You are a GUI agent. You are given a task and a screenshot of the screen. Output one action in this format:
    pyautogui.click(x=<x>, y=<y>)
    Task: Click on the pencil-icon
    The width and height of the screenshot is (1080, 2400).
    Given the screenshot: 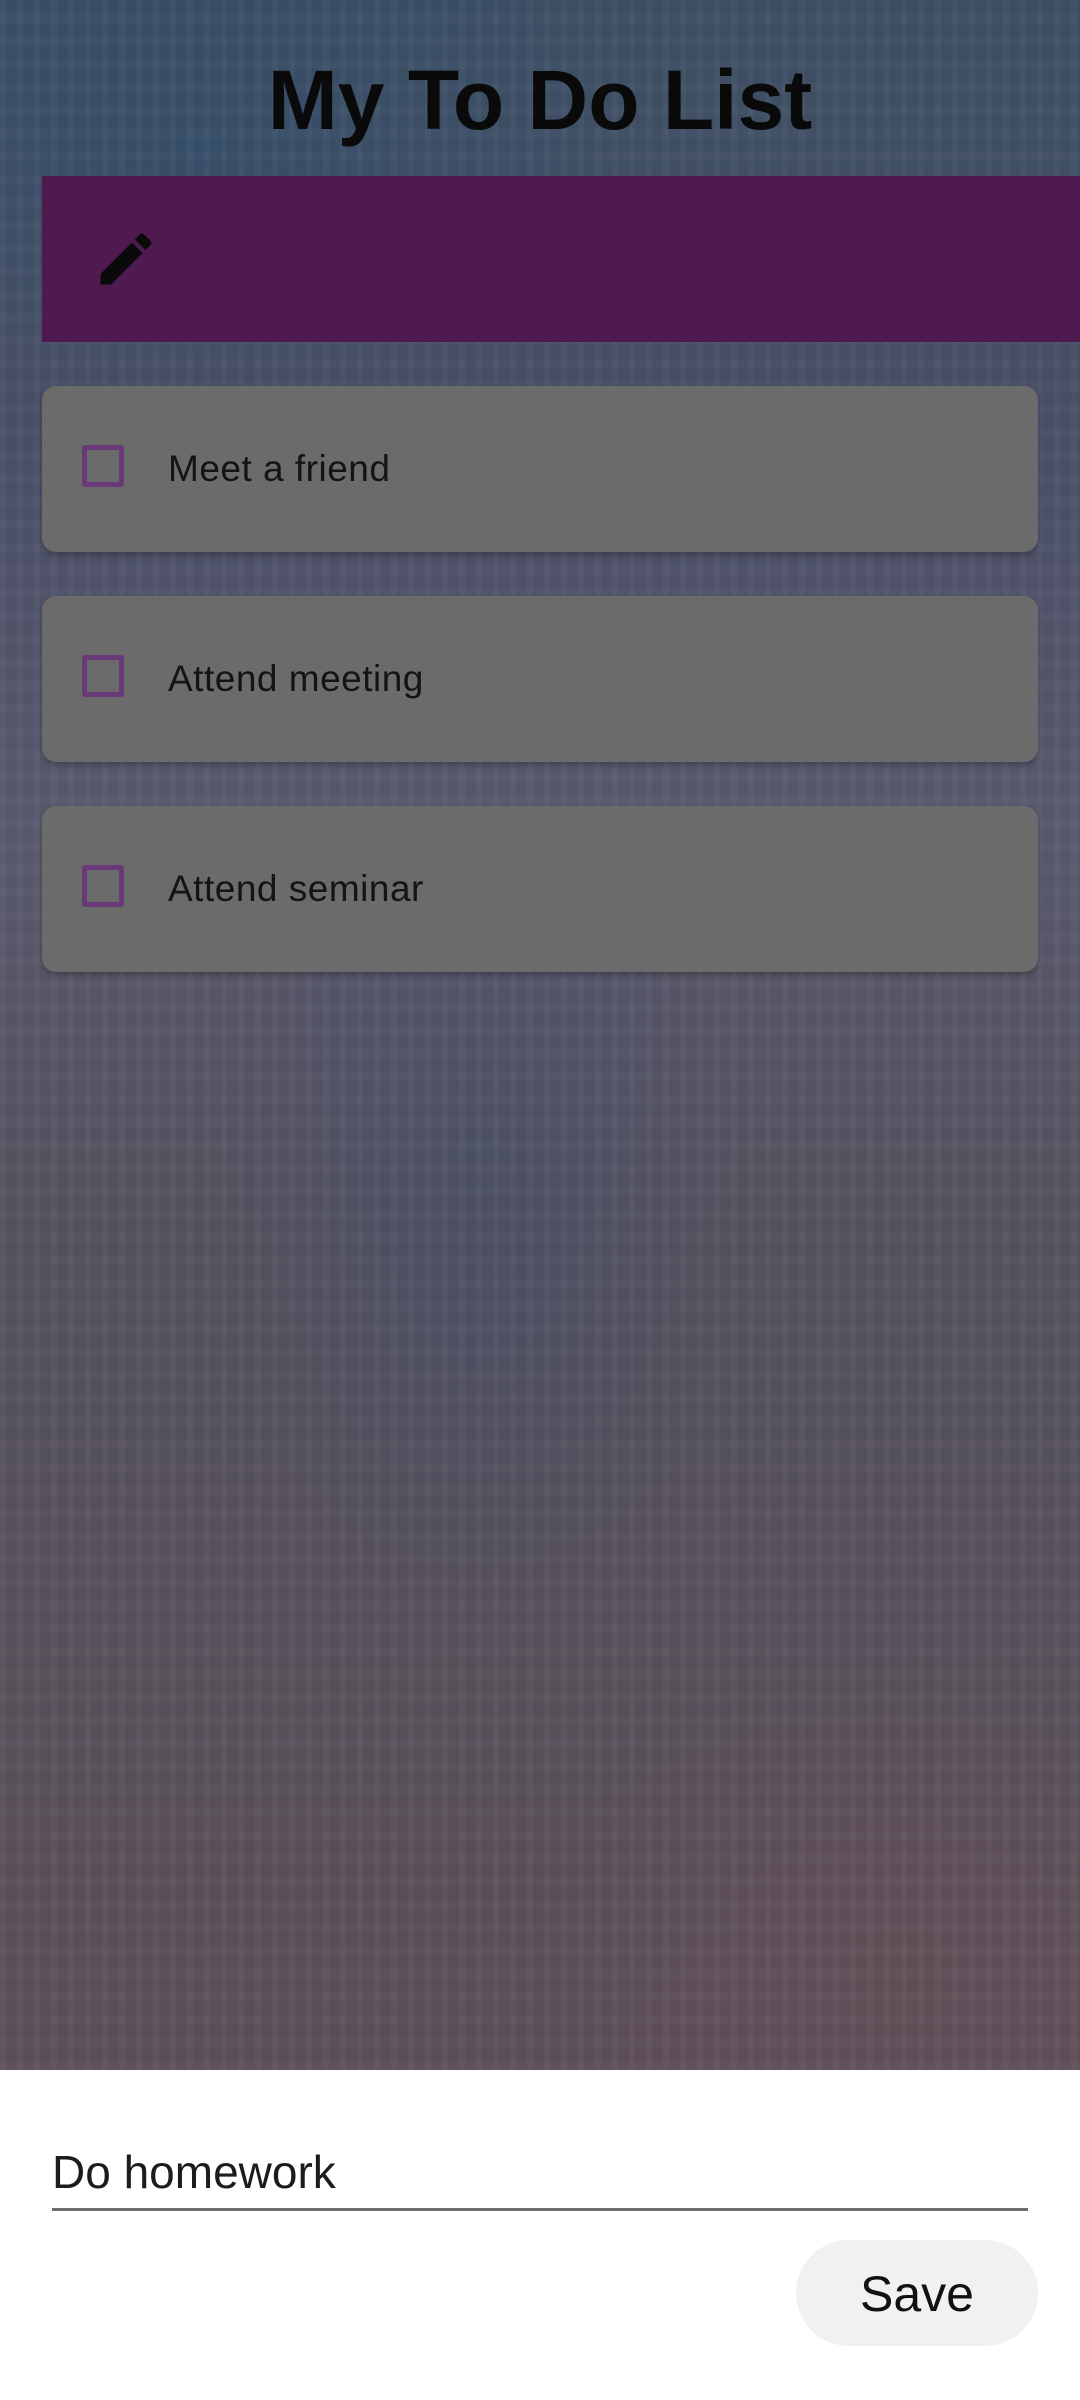 What is the action you would take?
    pyautogui.click(x=126, y=259)
    